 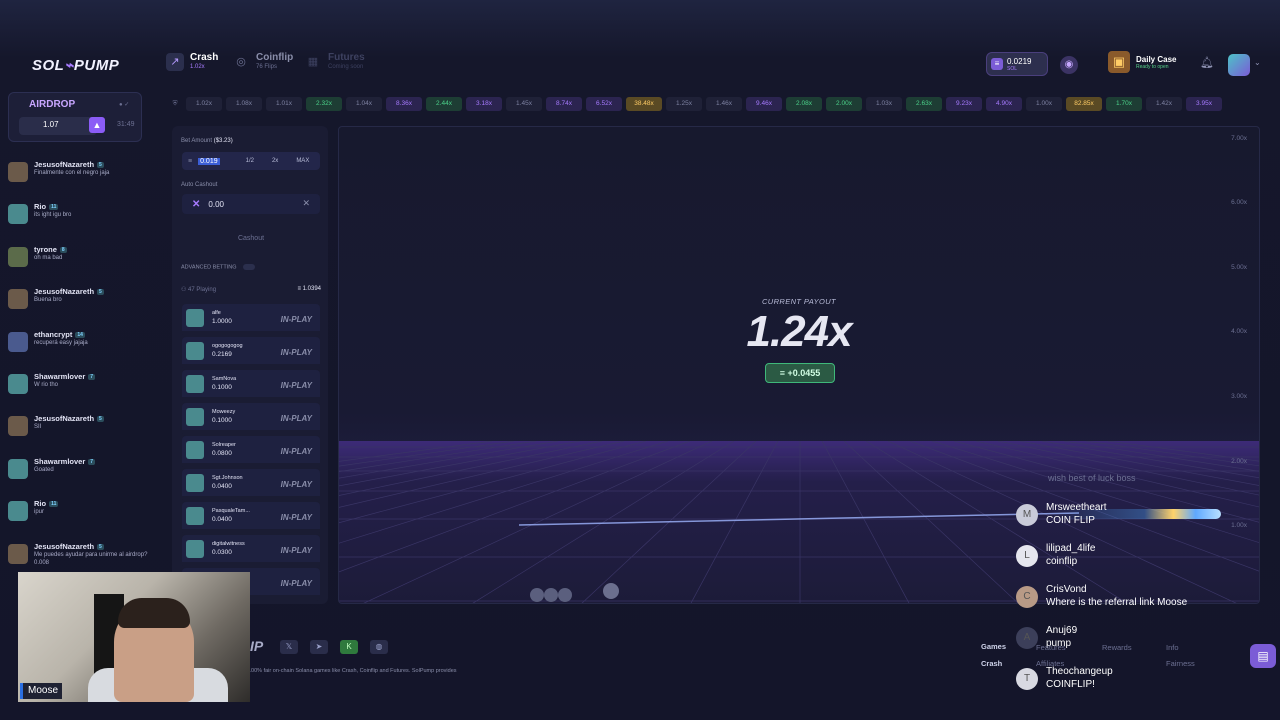 I want to click on history-multiplier: 1.08x, so click(x=244, y=104).